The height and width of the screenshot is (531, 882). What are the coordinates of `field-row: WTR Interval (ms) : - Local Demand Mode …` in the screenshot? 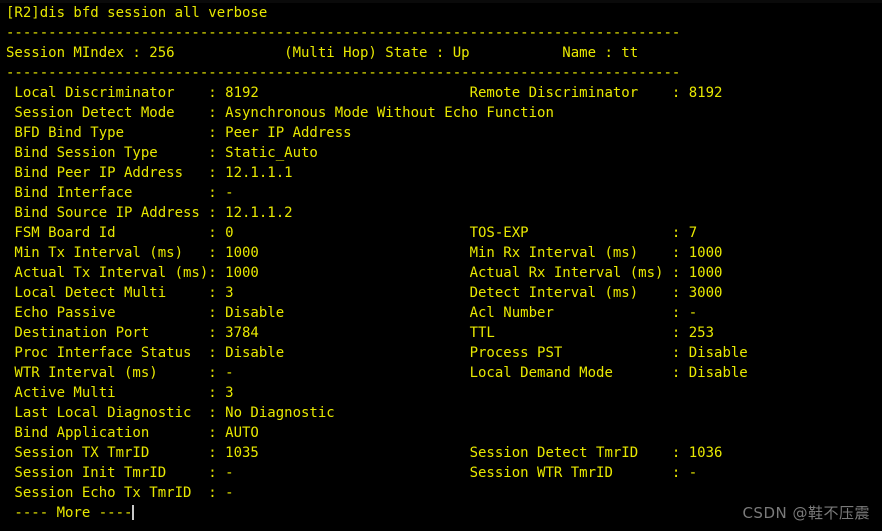 It's located at (377, 373).